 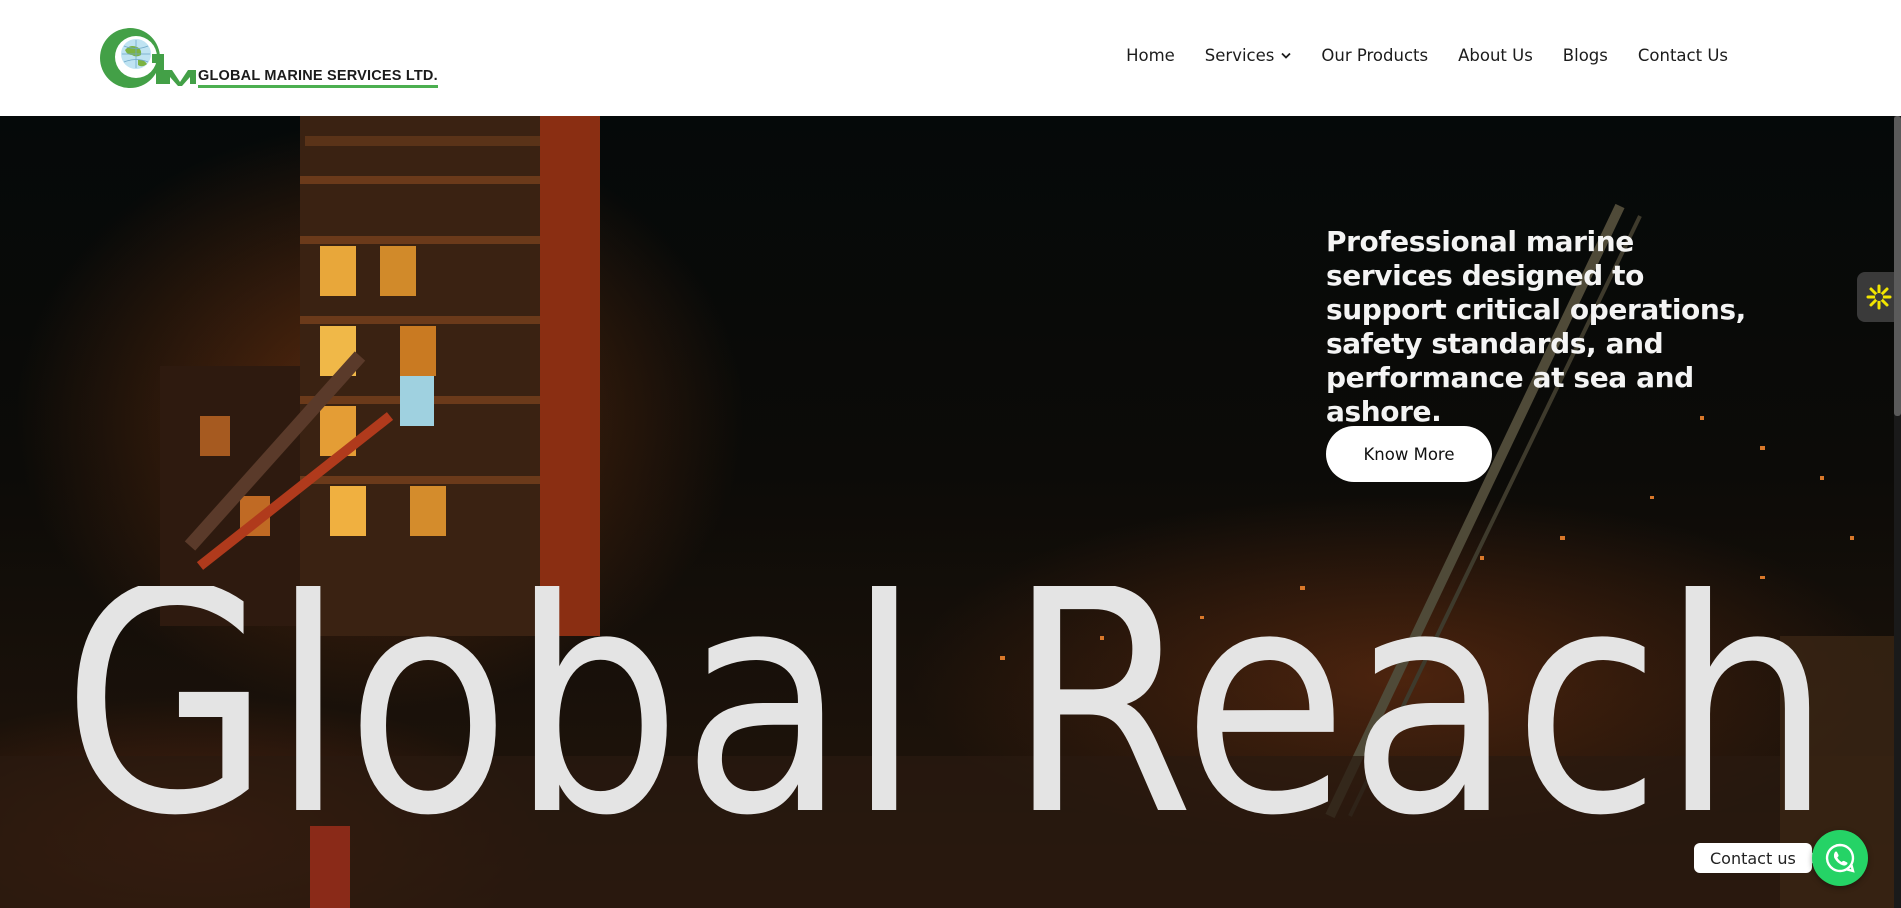 I want to click on logo-mark-icon, so click(x=148, y=58).